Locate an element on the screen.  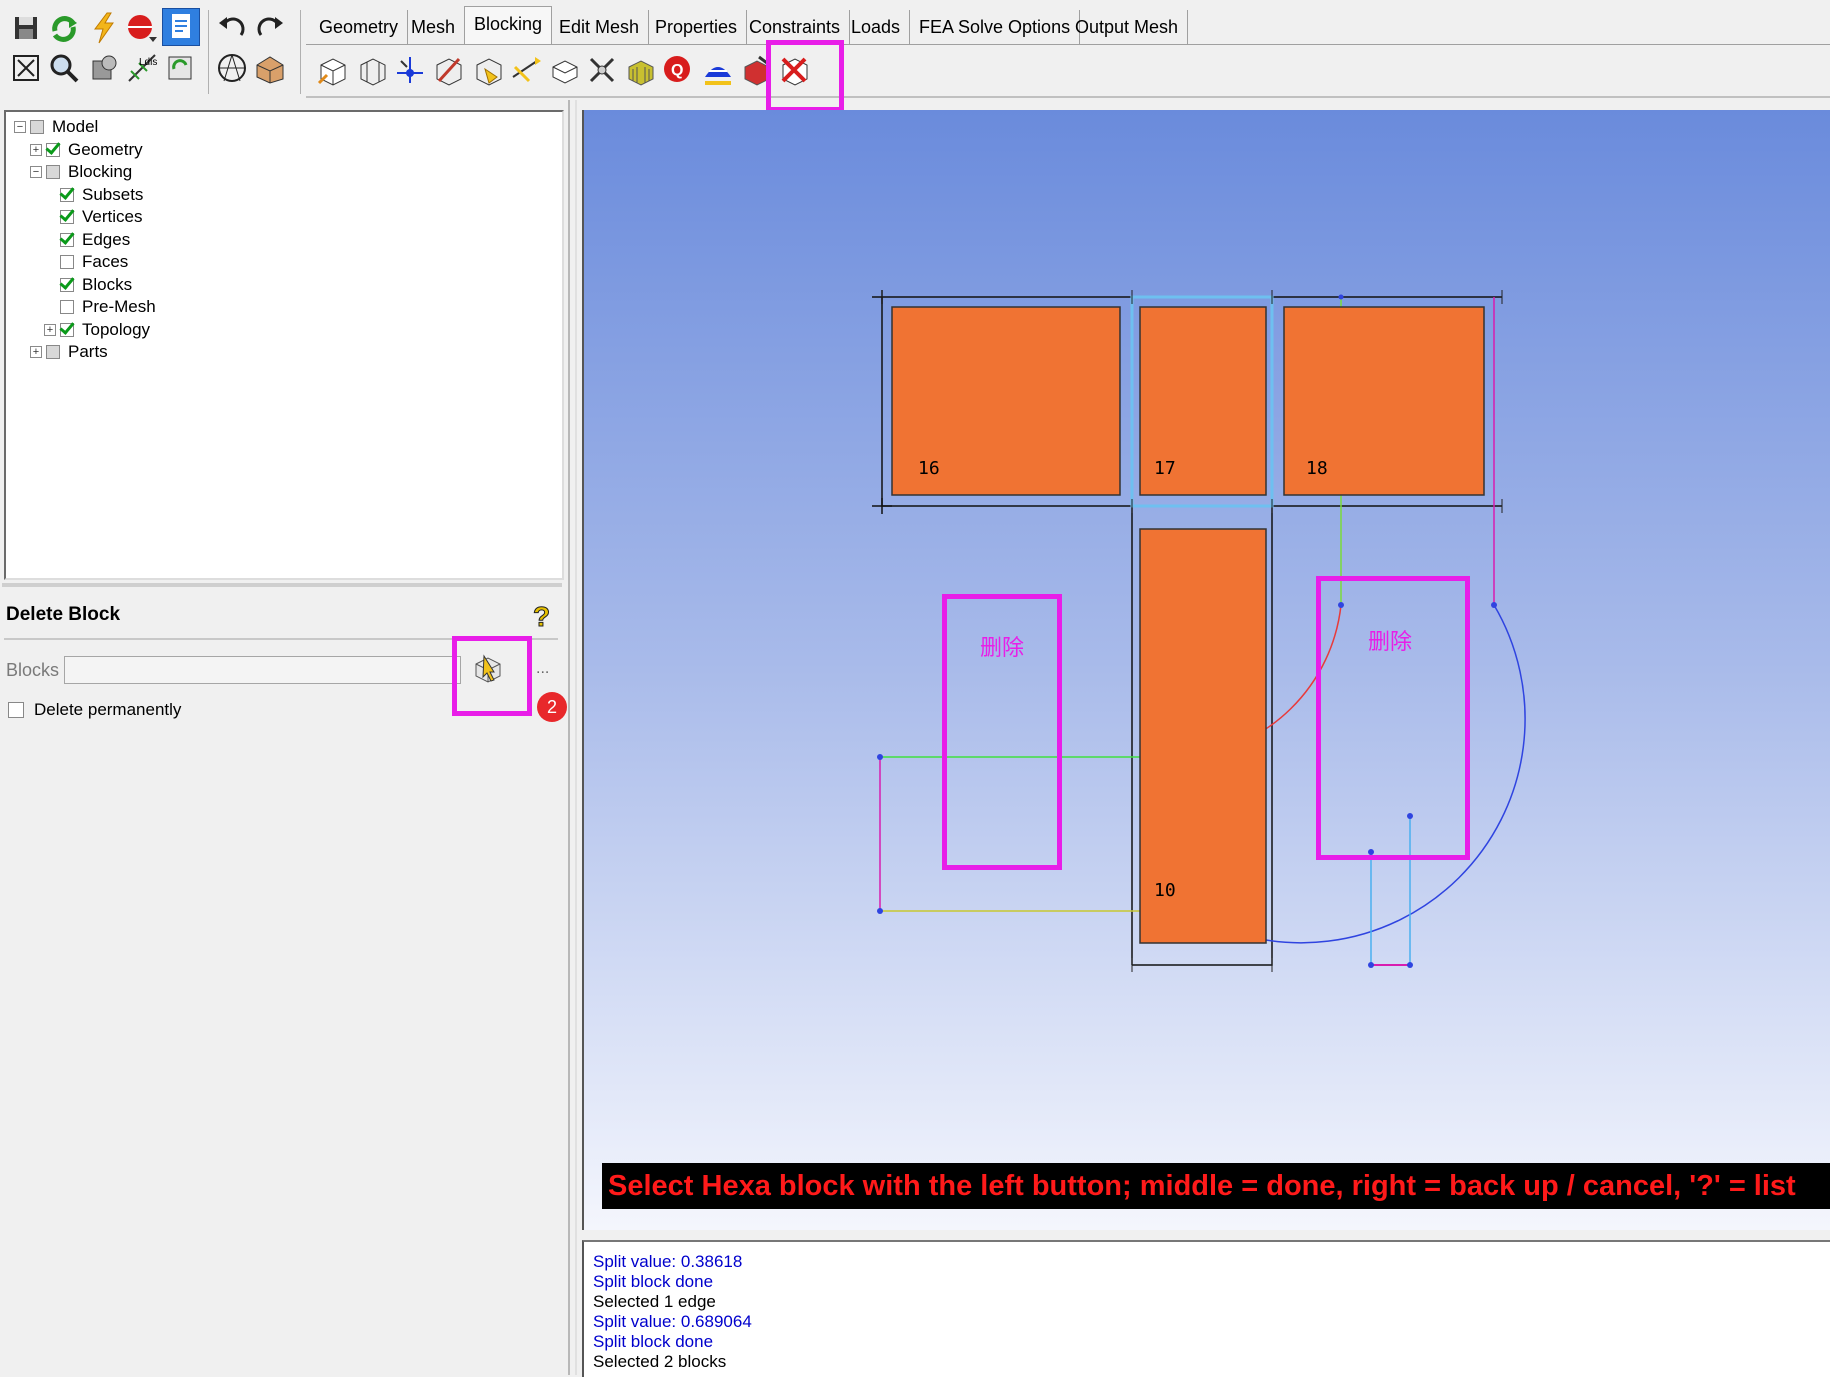
console-line: Selected 1 edge is located at coordinates (654, 1301).